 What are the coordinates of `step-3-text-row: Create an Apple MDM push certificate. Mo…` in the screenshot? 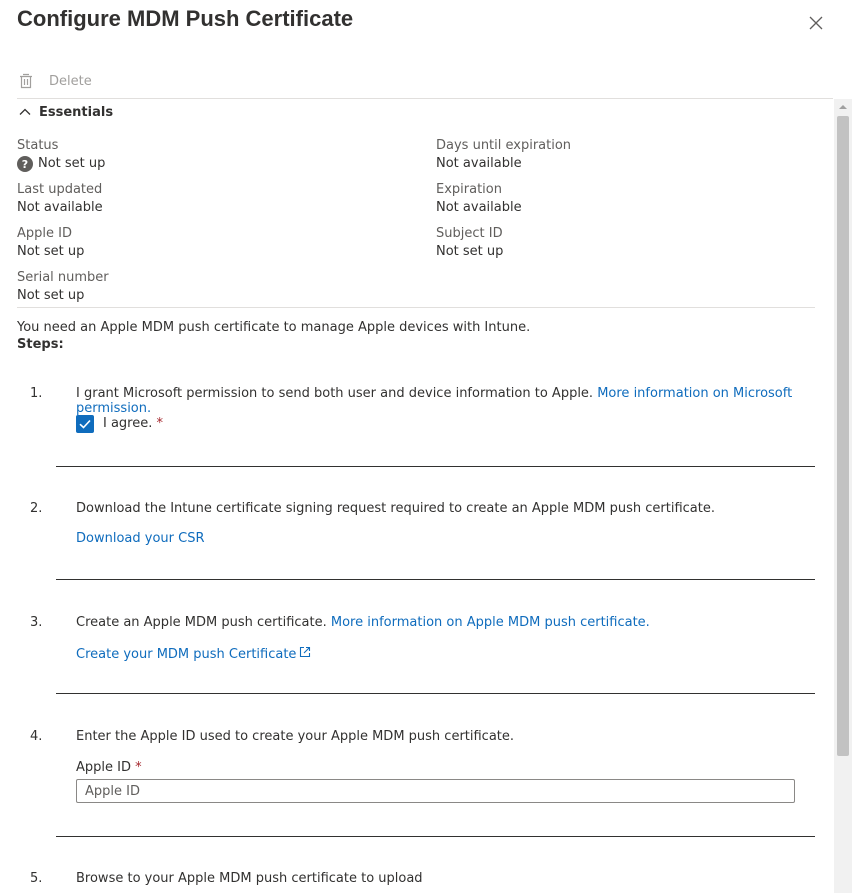 It's located at (363, 622).